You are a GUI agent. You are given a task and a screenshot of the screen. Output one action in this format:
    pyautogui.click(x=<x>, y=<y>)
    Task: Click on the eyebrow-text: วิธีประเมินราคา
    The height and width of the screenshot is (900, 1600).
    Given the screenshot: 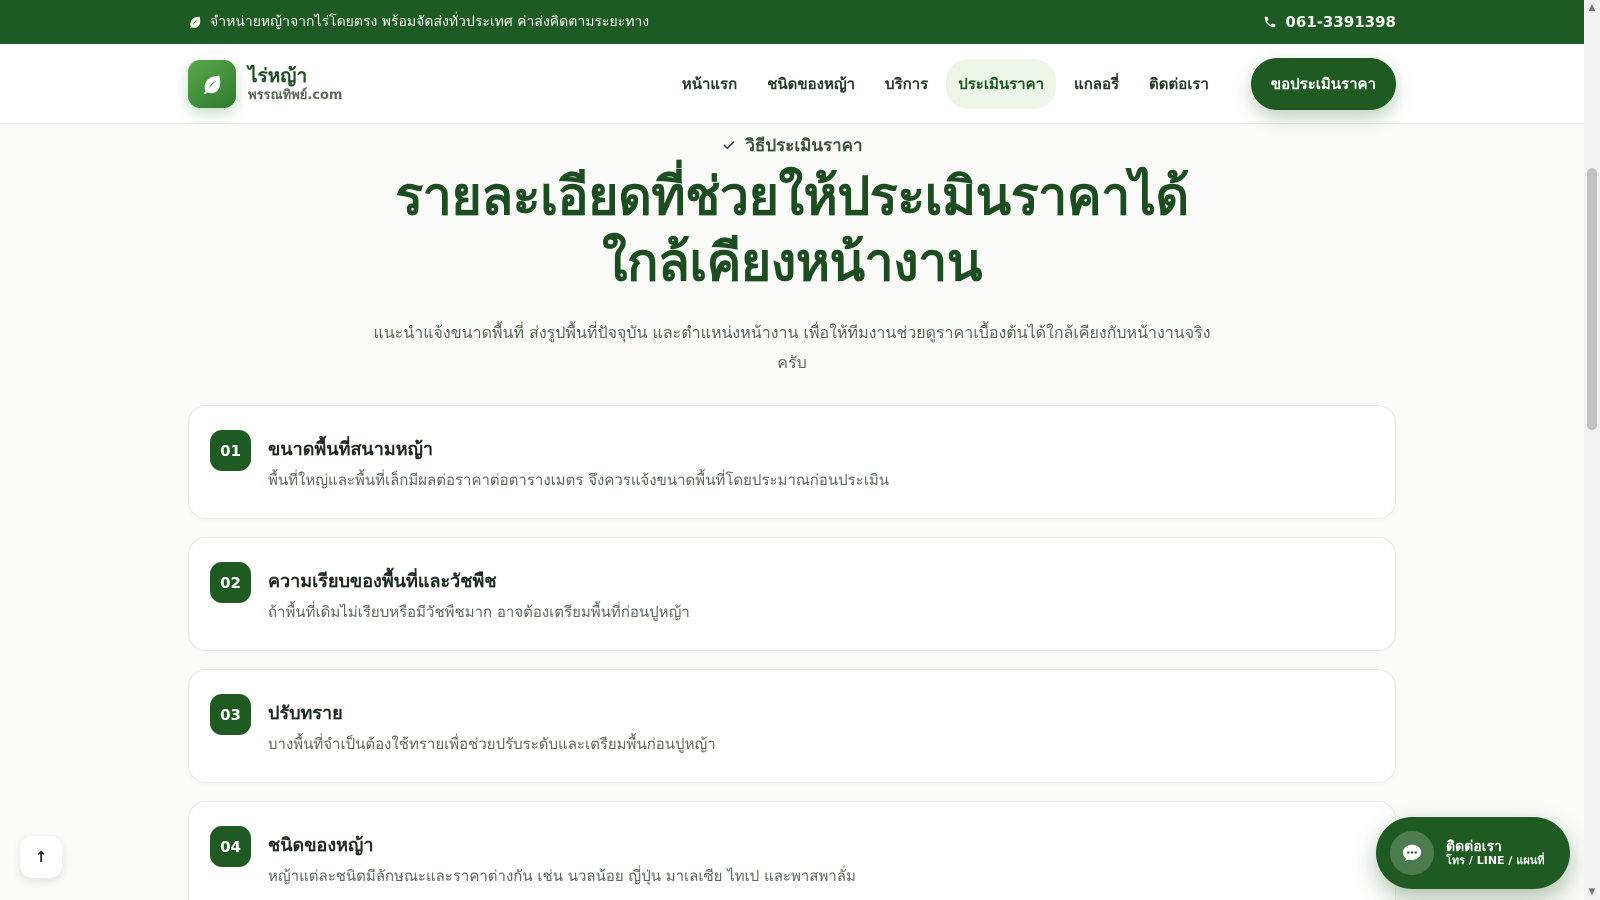 What is the action you would take?
    pyautogui.click(x=804, y=145)
    